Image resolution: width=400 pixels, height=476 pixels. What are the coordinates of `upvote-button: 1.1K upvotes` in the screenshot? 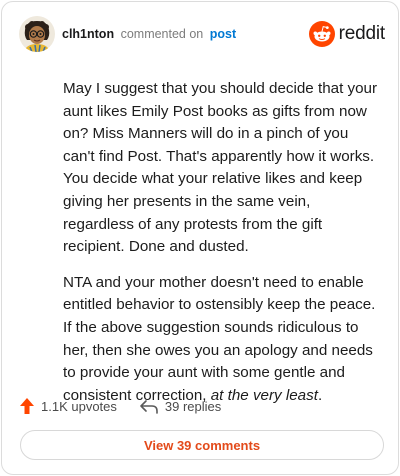 It's located at (68, 406).